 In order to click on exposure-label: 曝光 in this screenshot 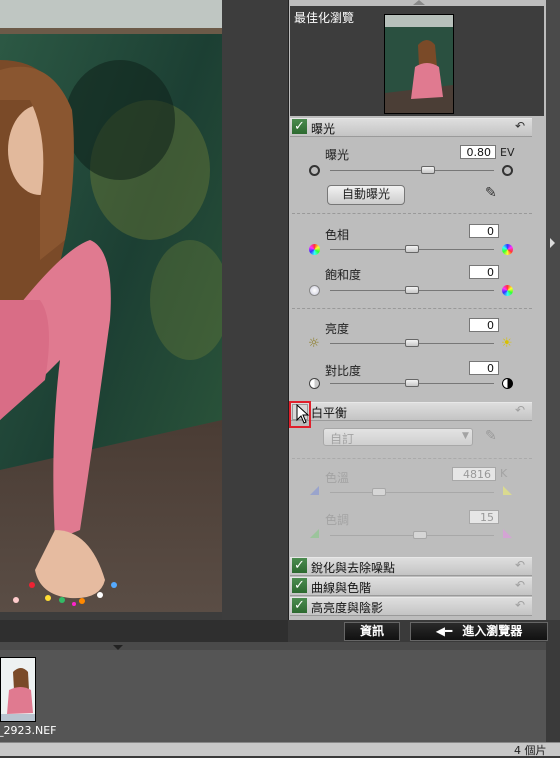, I will do `click(337, 155)`.